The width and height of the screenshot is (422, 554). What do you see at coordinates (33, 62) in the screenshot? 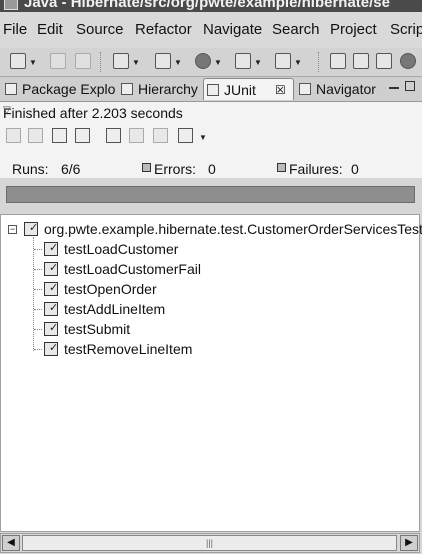
I see `new-dropdown-icon: ▼` at bounding box center [33, 62].